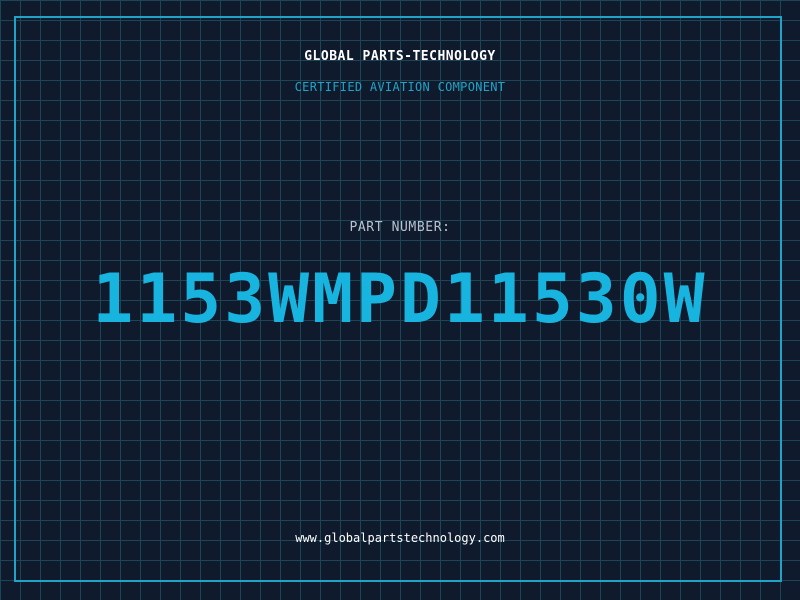 This screenshot has height=600, width=800. I want to click on part-number-label: PART NUMBER:, so click(400, 227).